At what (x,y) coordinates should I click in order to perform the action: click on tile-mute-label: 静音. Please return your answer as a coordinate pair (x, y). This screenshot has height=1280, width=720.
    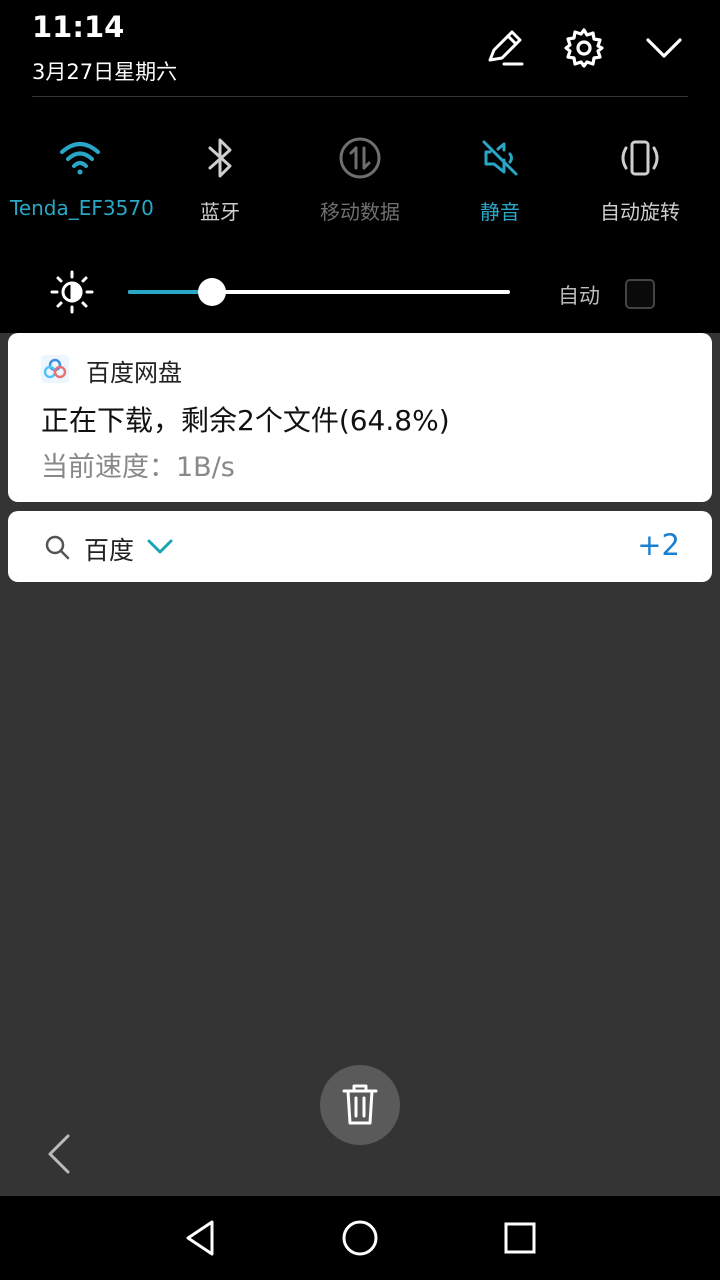
    Looking at the image, I should click on (500, 212).